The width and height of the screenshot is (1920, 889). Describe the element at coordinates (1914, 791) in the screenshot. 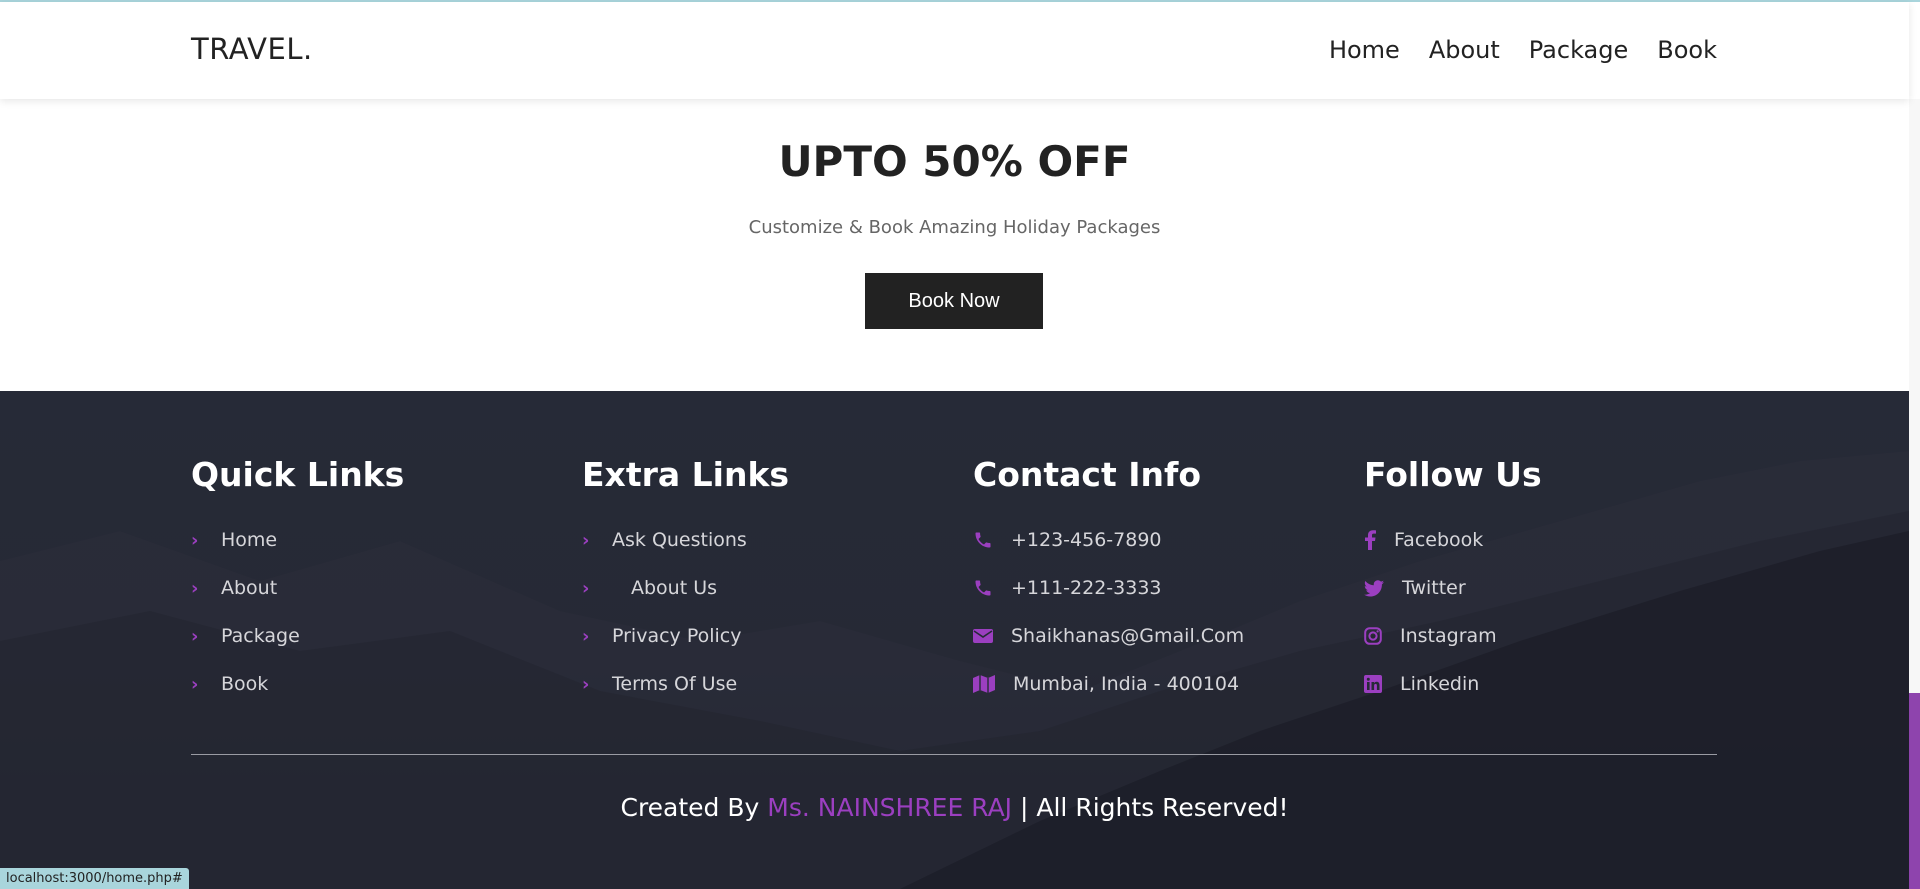

I see `scrollbar-thumb` at that location.